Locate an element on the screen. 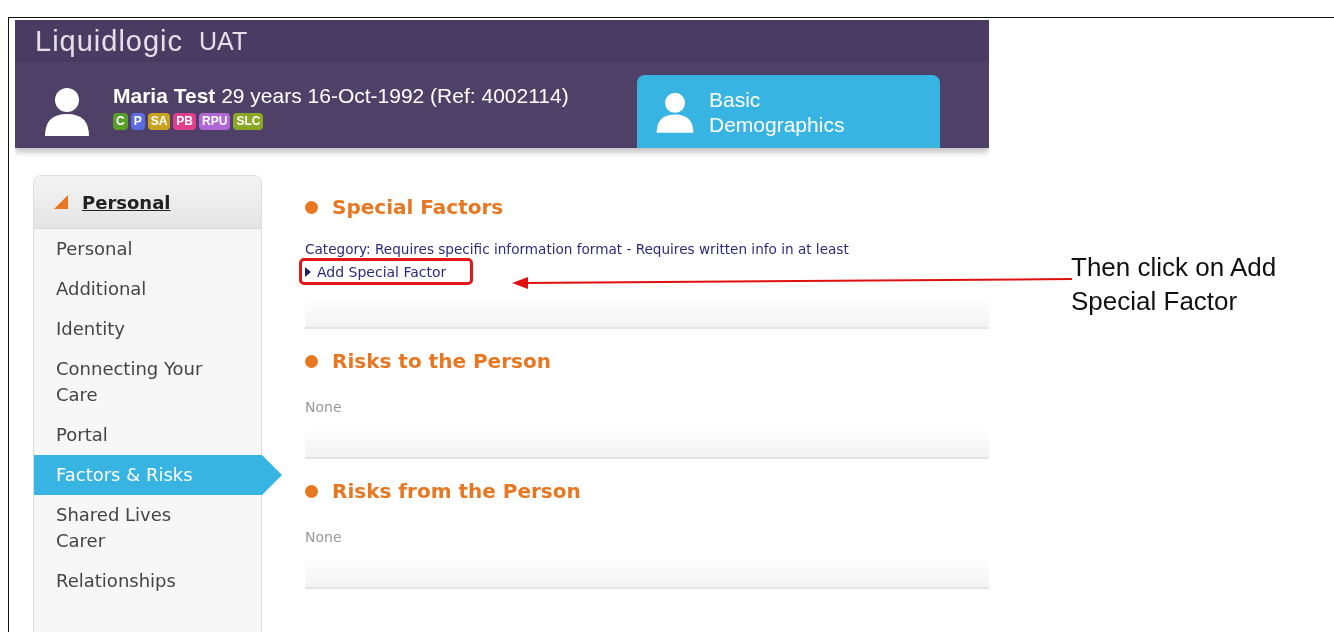  category-text: Category: Requires specific information format - Requires written info in at least is located at coordinates (577, 249).